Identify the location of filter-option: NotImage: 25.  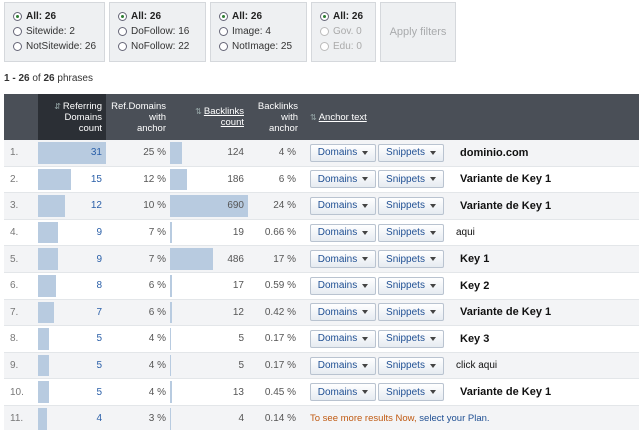
(259, 46).